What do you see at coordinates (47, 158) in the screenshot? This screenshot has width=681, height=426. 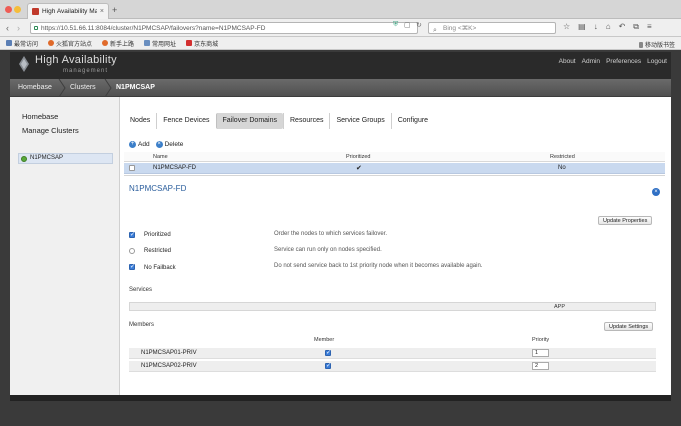 I see `sidebar-cluster-label: N1PMCSAP` at bounding box center [47, 158].